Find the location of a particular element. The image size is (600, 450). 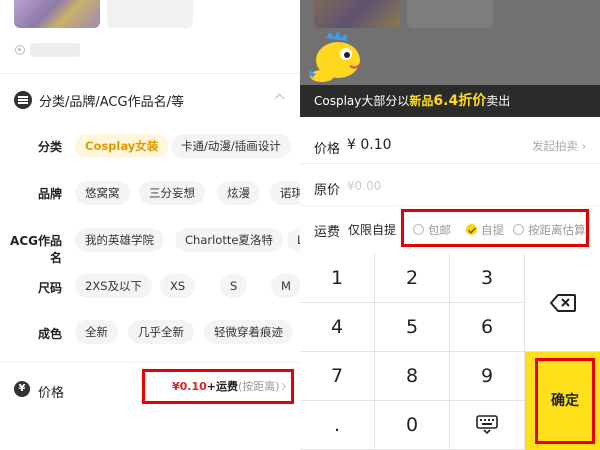

price-summary-value: ¥0.10 is located at coordinates (189, 386).